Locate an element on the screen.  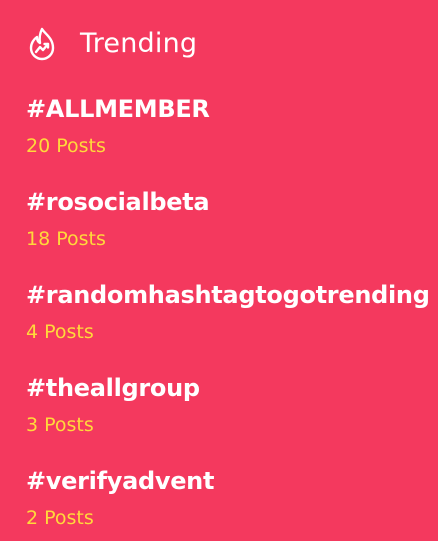
hashtag-link: #rosocialbeta is located at coordinates (232, 202).